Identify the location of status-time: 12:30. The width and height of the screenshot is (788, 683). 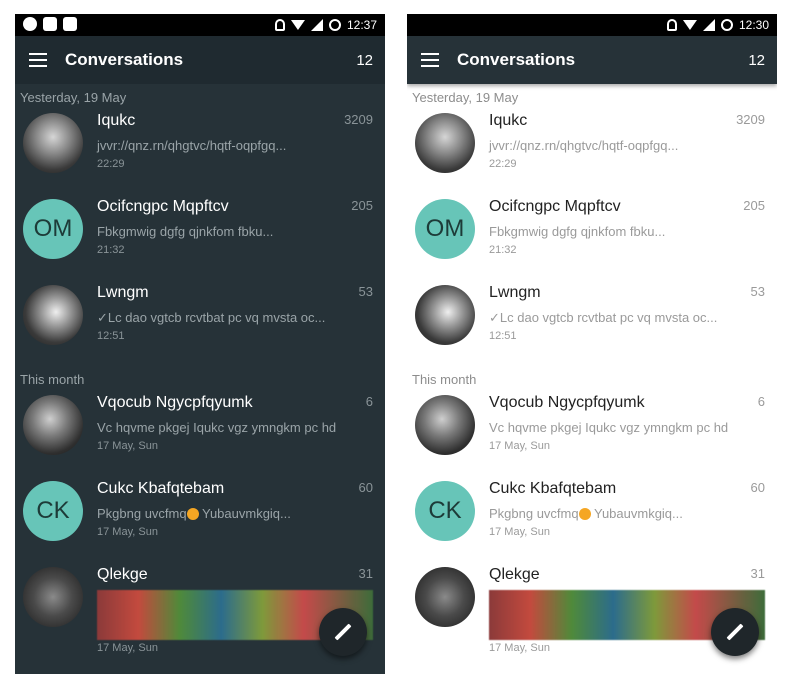
(753, 25).